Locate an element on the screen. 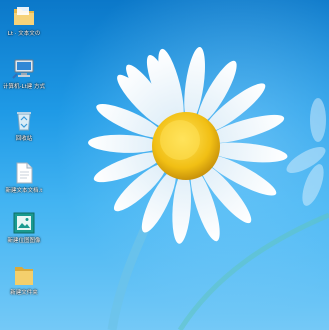 This screenshot has height=330, width=329. text-document-icon is located at coordinates (24, 173).